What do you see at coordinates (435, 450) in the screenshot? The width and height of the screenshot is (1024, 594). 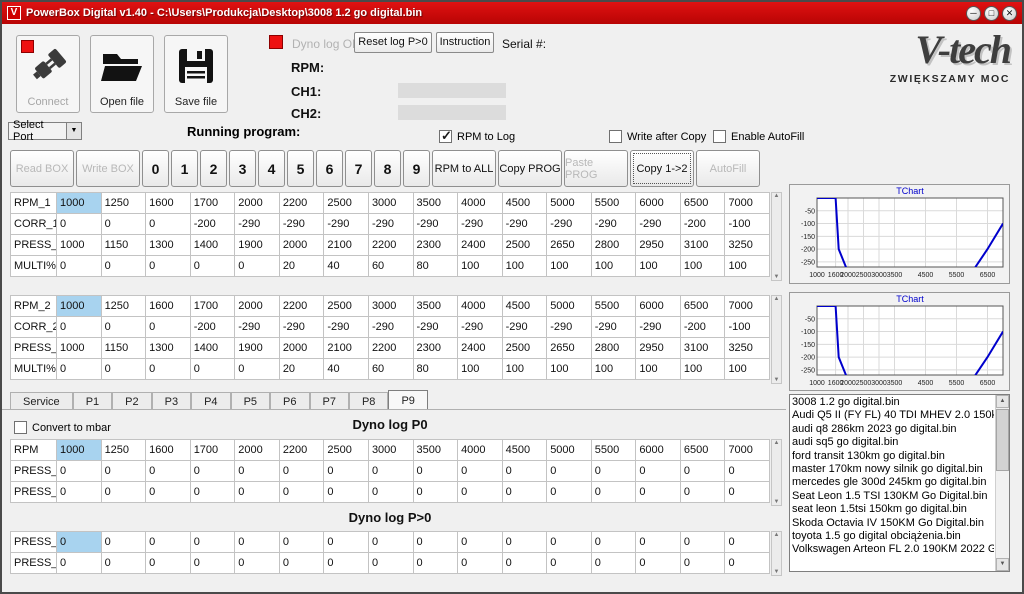 I see `cell-rpm-8: 3500` at bounding box center [435, 450].